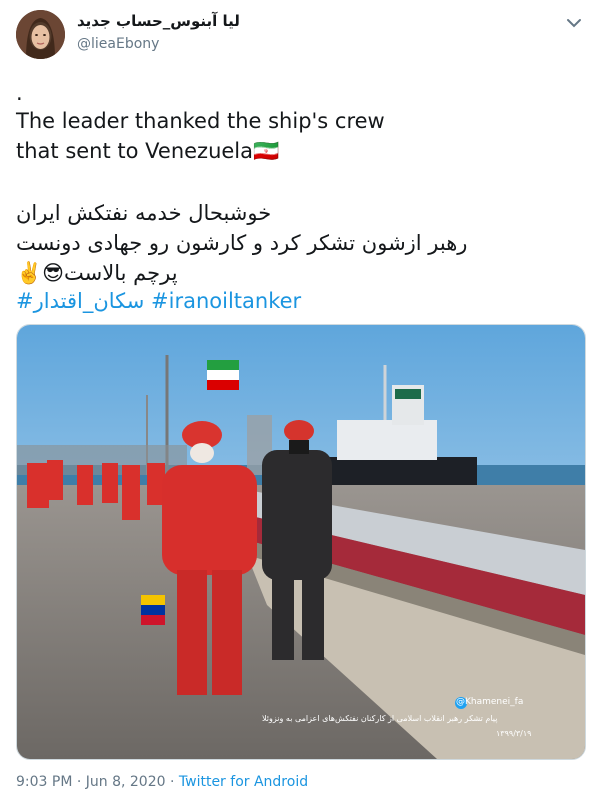 The image size is (599, 801). What do you see at coordinates (574, 23) in the screenshot?
I see `chevron-down-icon` at bounding box center [574, 23].